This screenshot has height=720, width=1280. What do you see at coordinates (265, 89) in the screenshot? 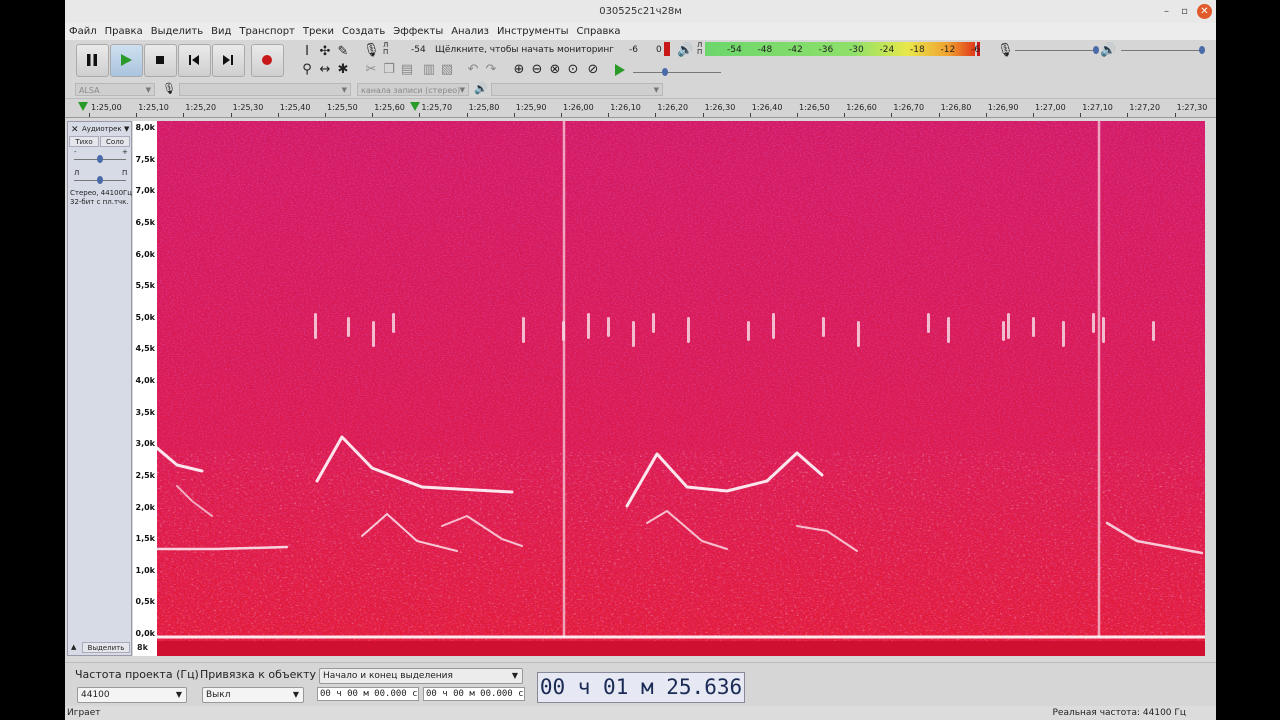
I see `recording-device-select: ▼` at bounding box center [265, 89].